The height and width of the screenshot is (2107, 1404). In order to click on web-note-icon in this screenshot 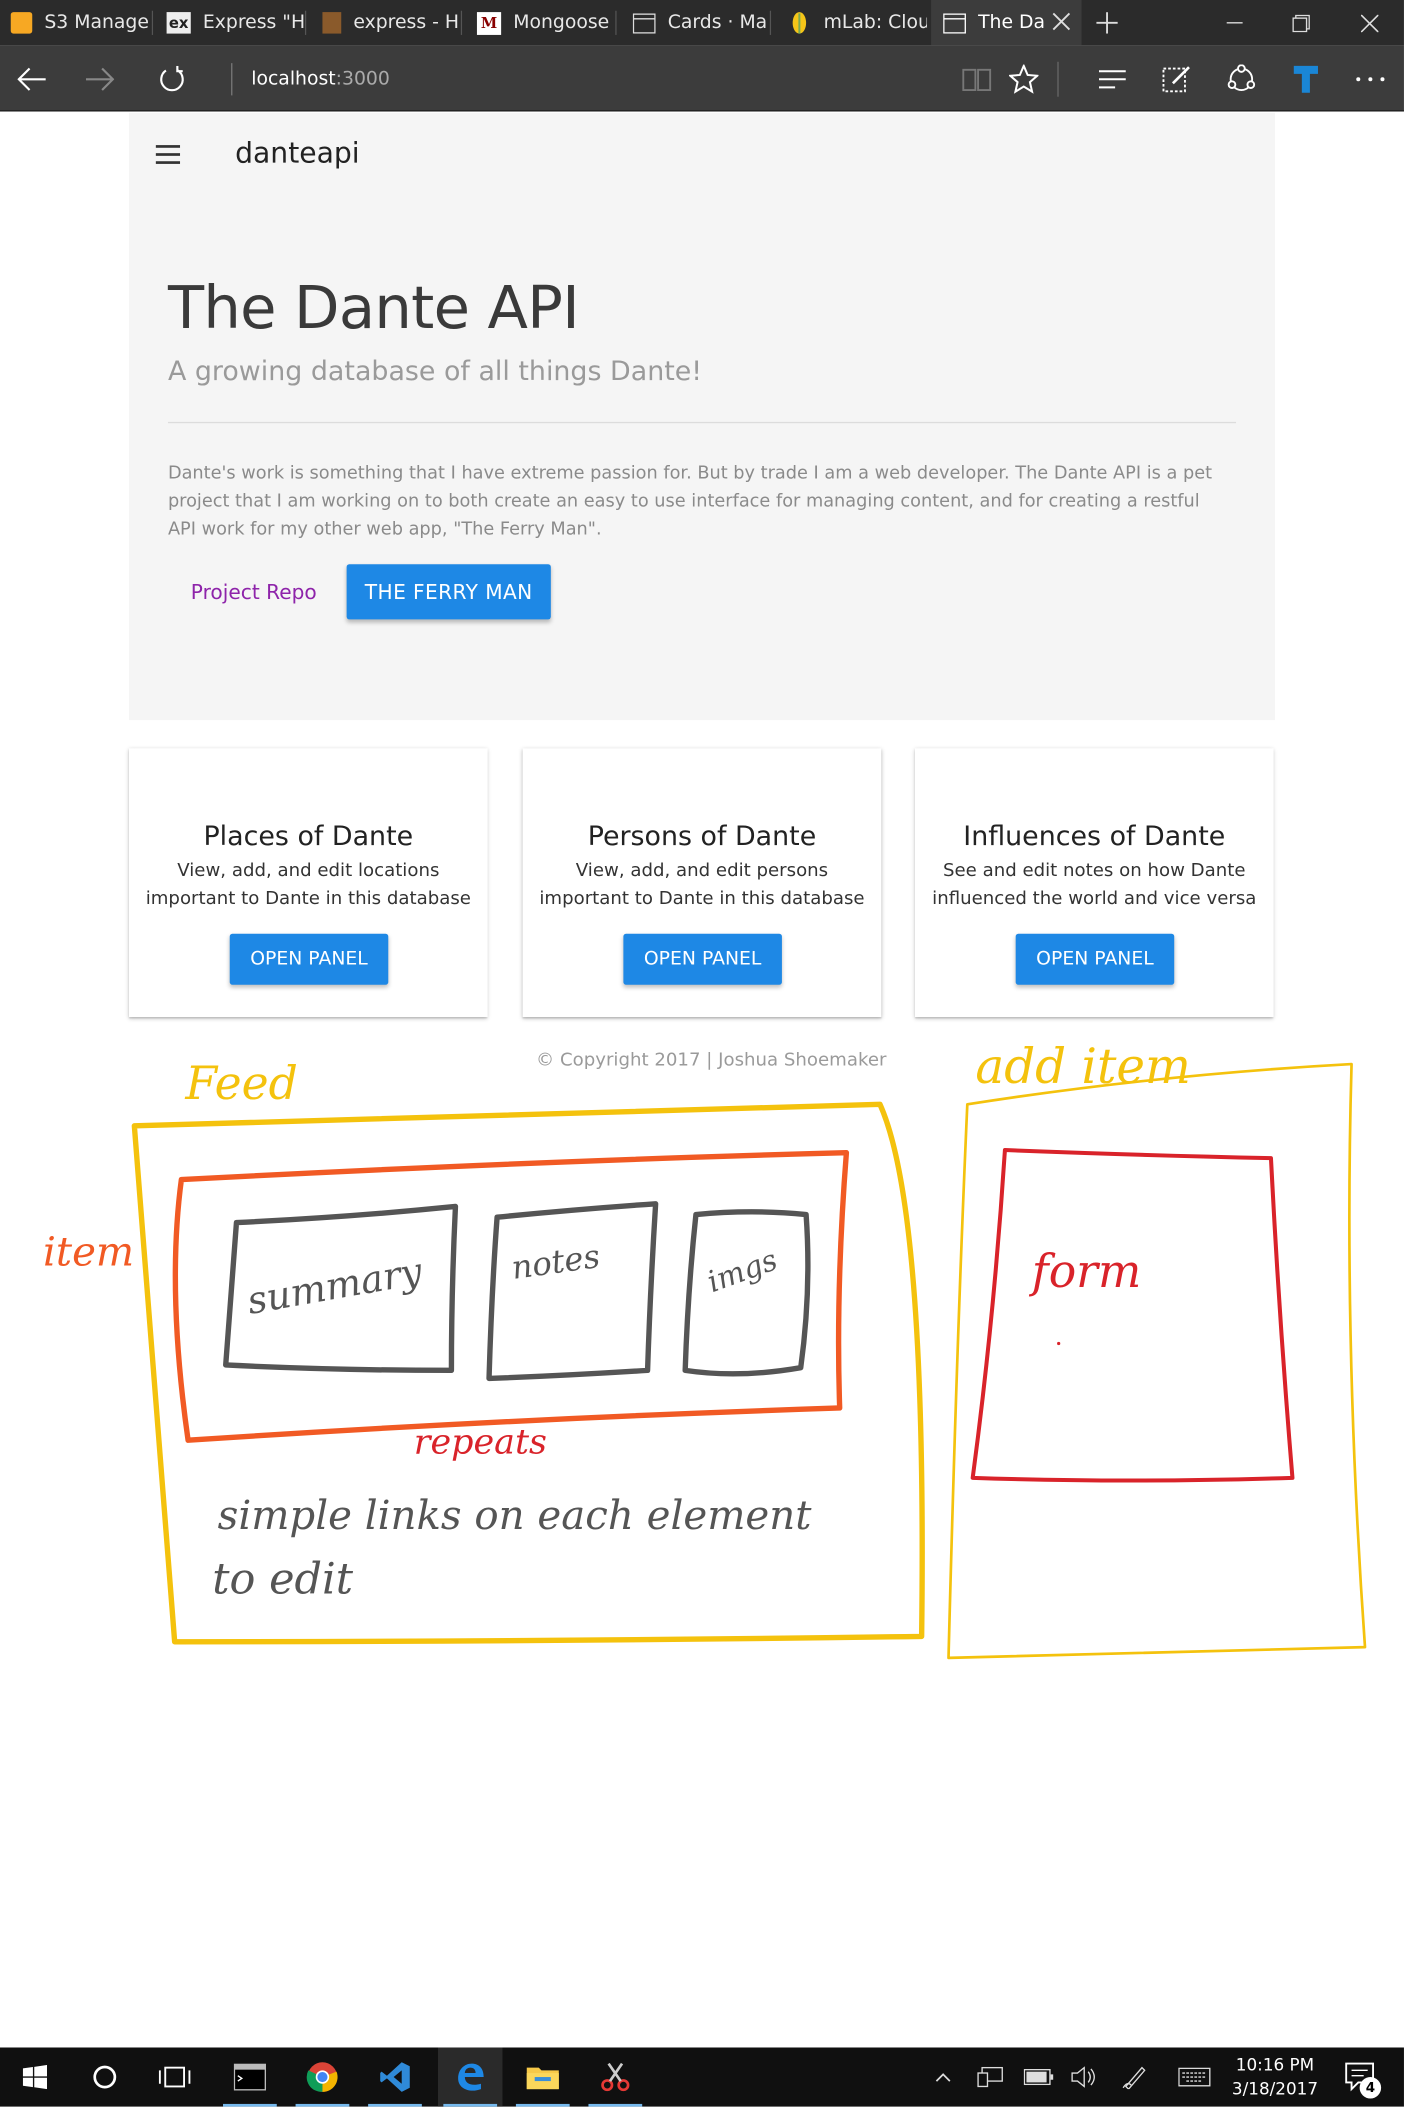, I will do `click(1176, 78)`.